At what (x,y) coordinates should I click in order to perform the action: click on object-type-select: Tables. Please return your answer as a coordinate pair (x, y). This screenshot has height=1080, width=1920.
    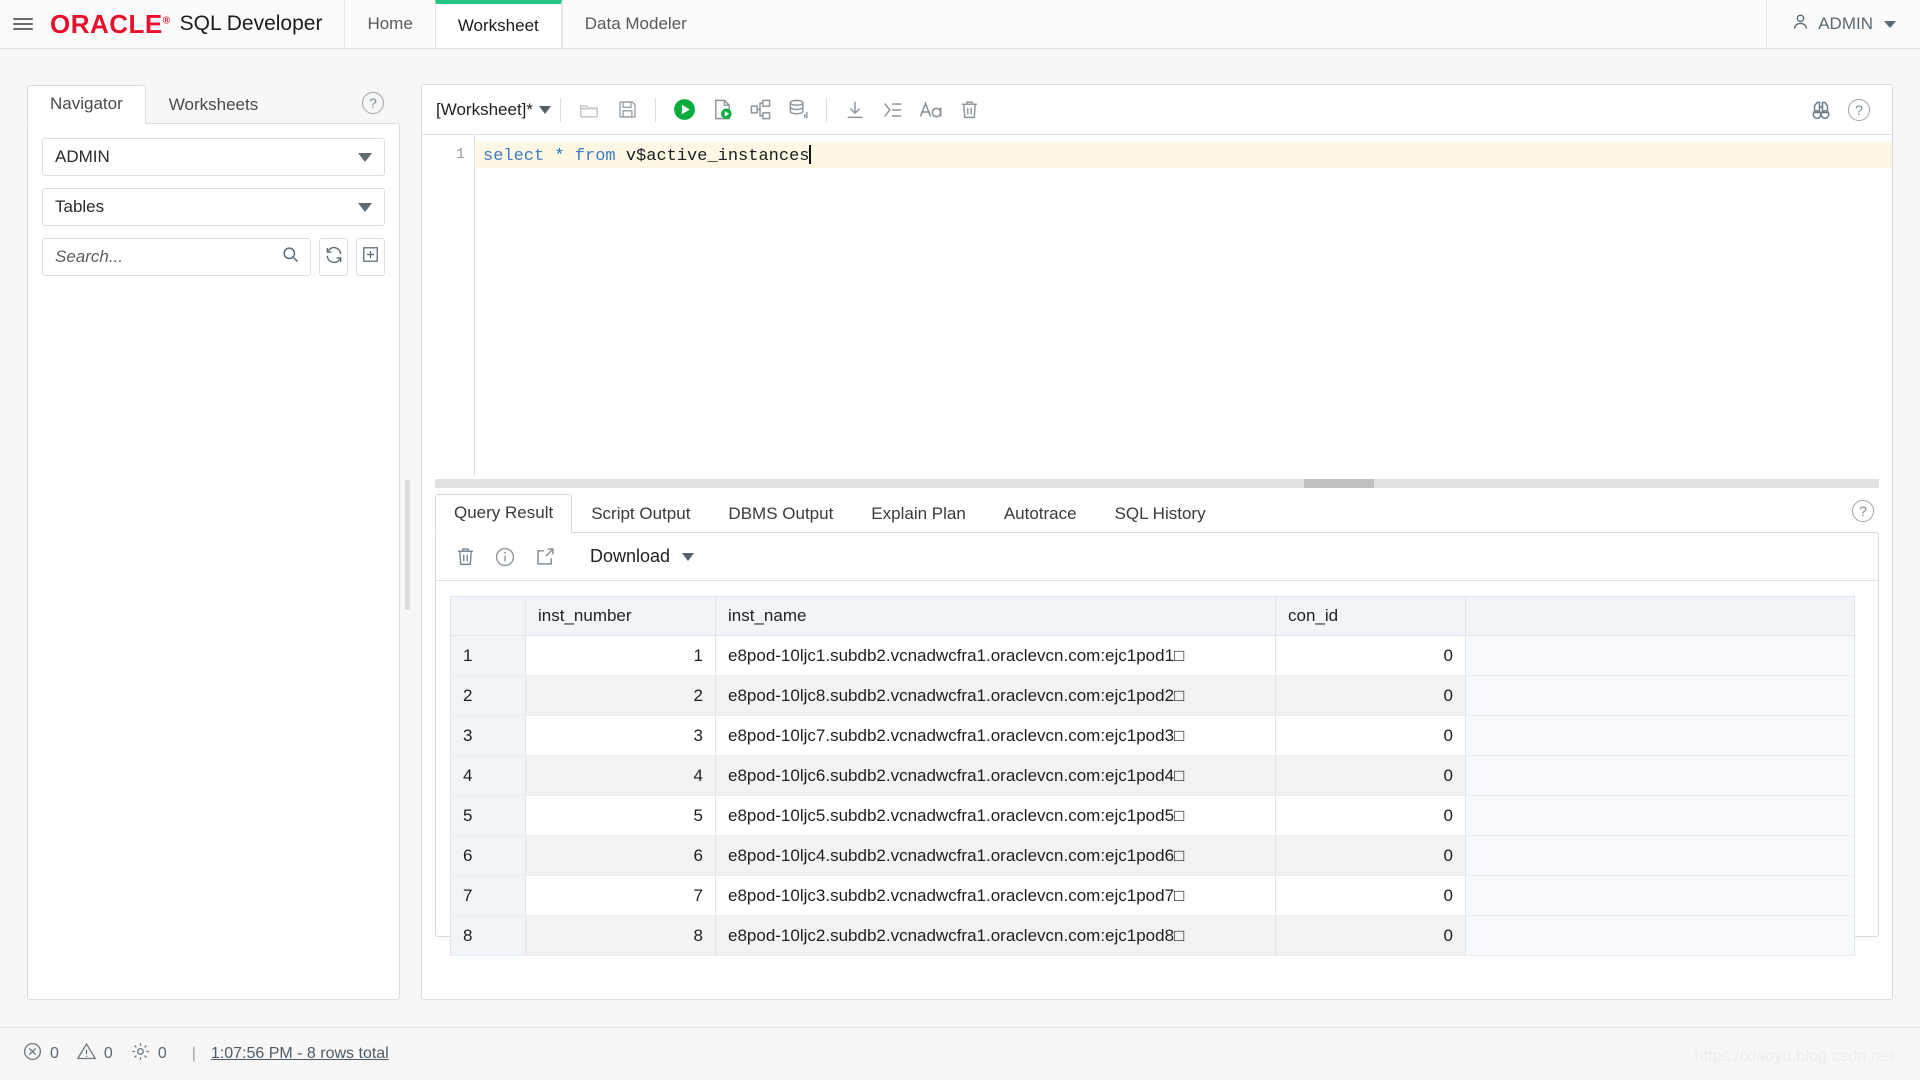
    Looking at the image, I should click on (213, 207).